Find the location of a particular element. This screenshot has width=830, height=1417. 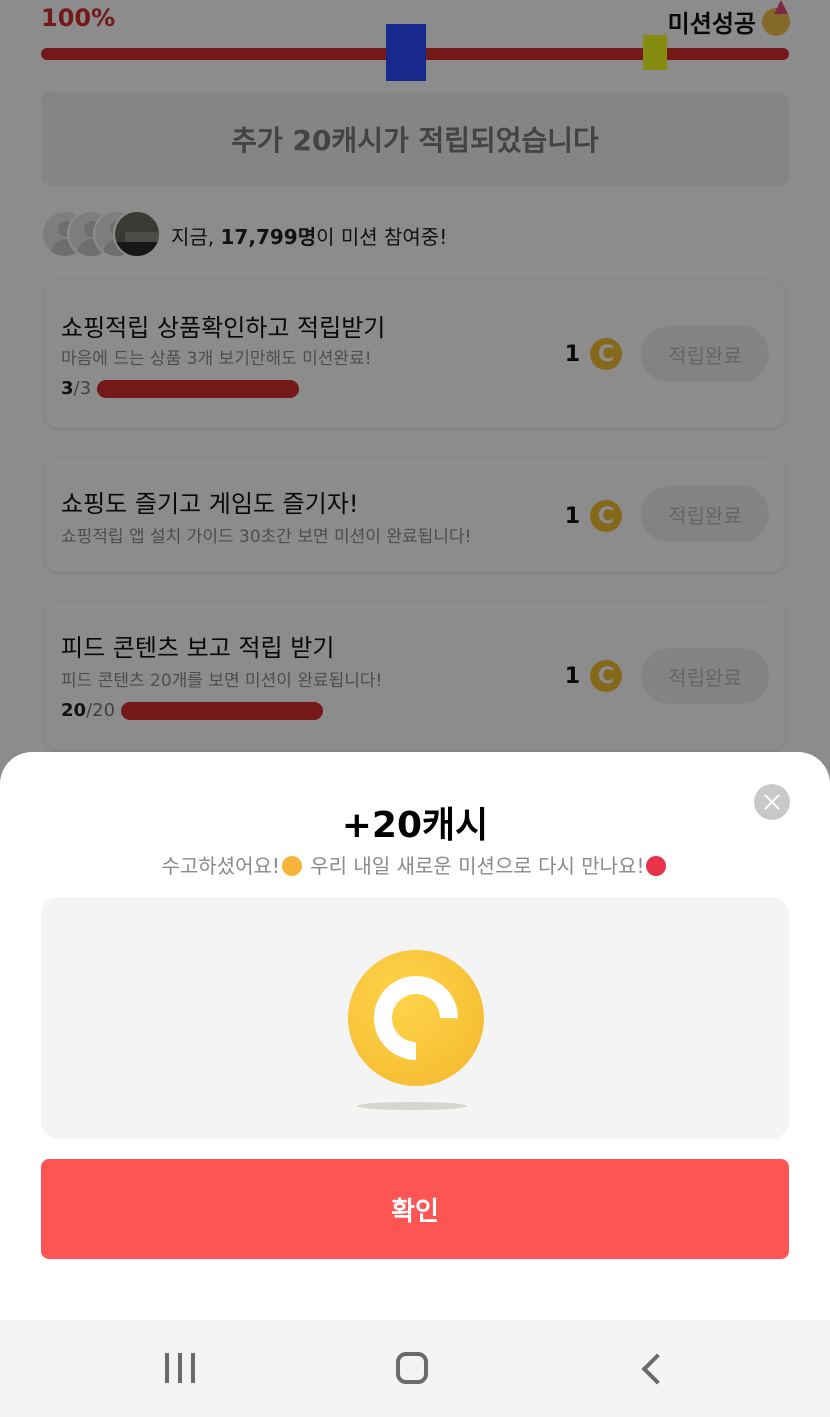

thumbs-up-icon is located at coordinates (291, 866).